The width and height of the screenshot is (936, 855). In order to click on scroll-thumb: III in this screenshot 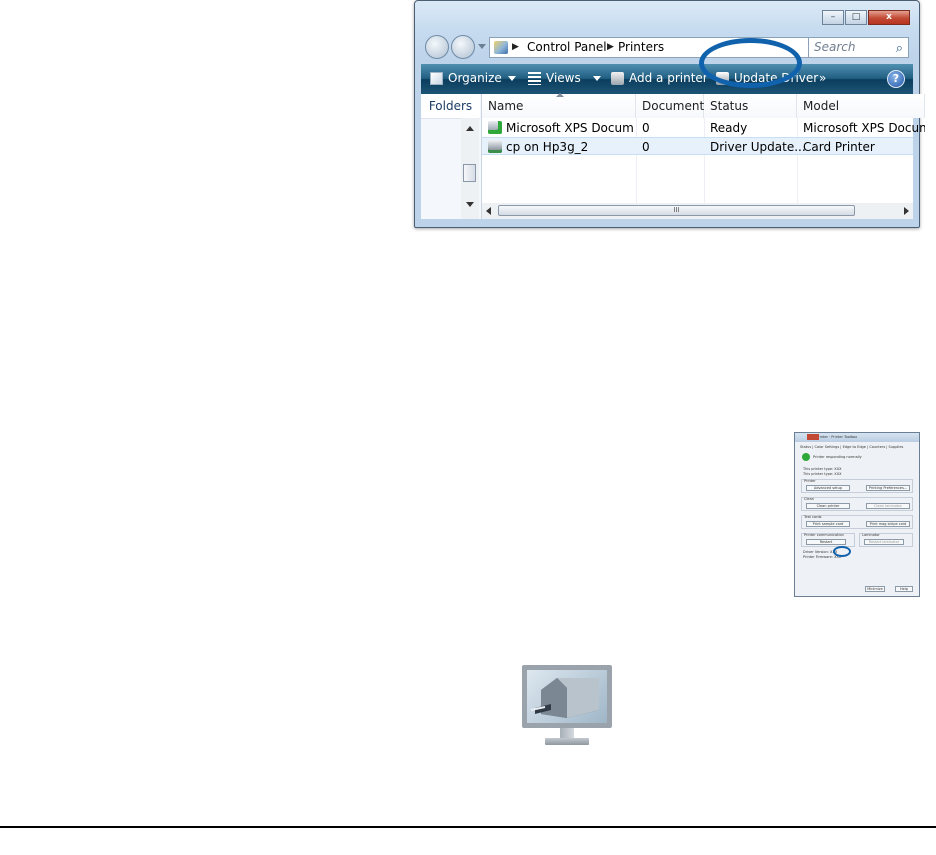, I will do `click(676, 210)`.